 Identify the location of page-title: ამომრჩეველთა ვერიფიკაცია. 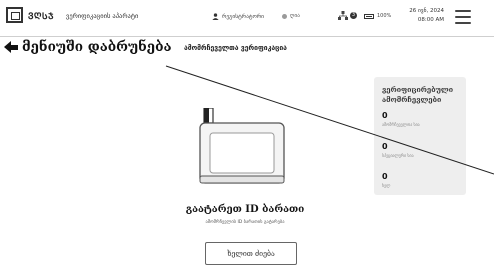
(235, 48).